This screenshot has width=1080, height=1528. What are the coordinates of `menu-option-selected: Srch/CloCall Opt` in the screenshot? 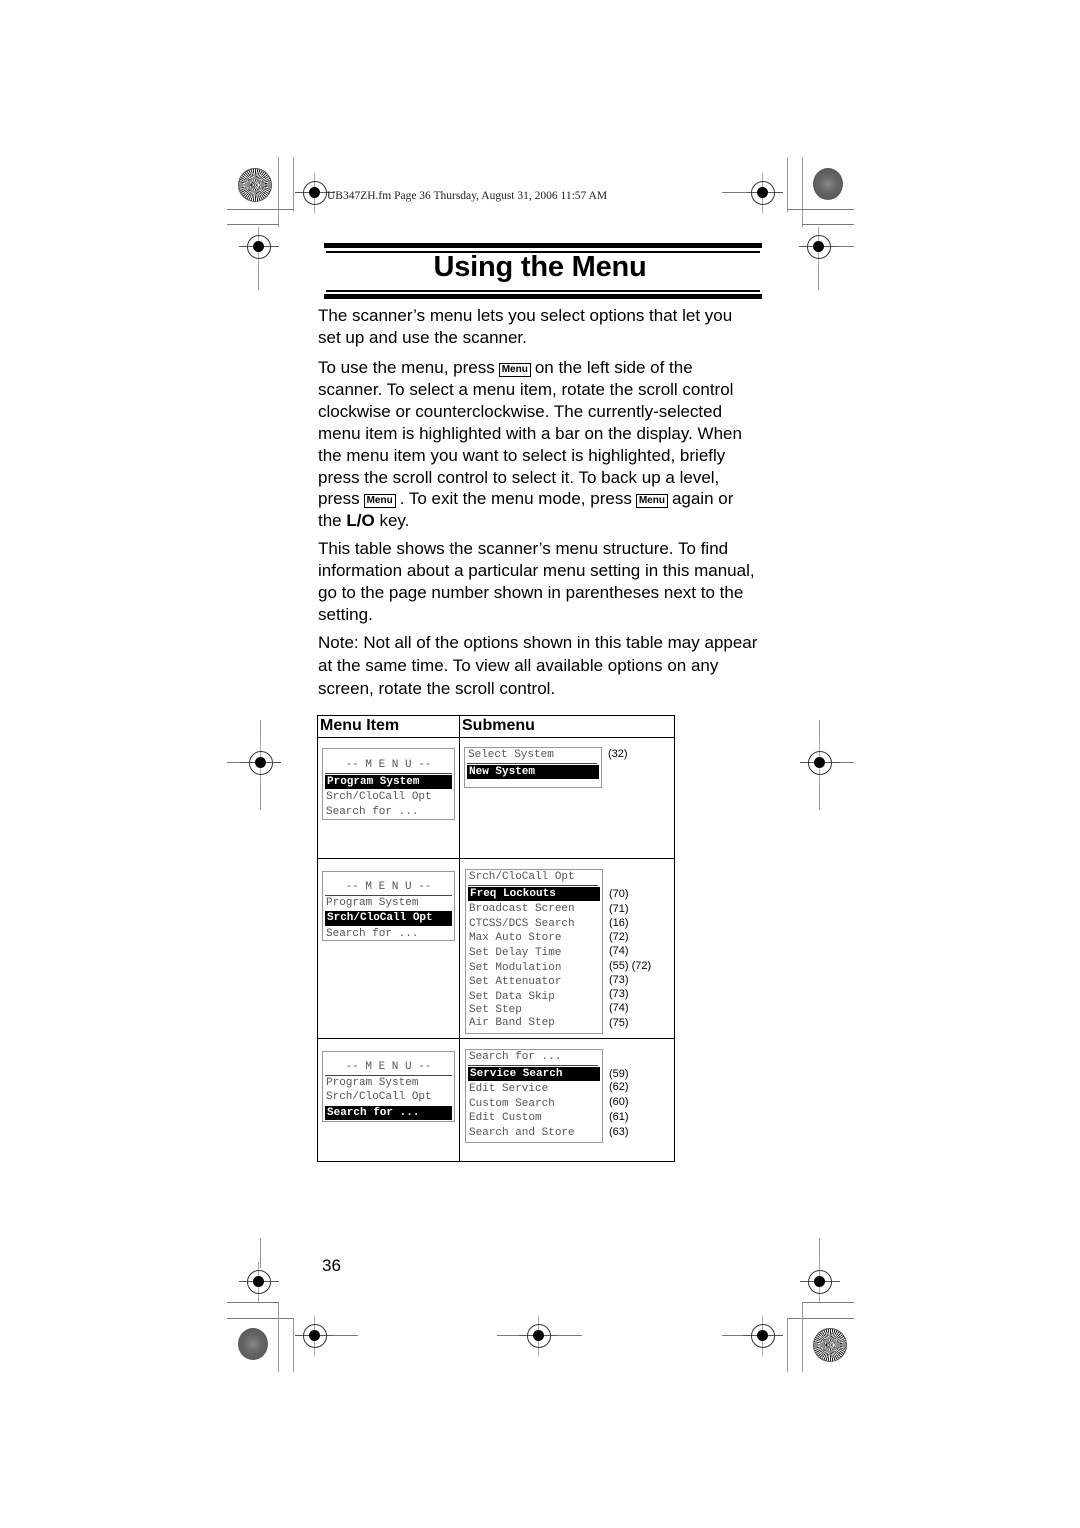 It's located at (388, 918).